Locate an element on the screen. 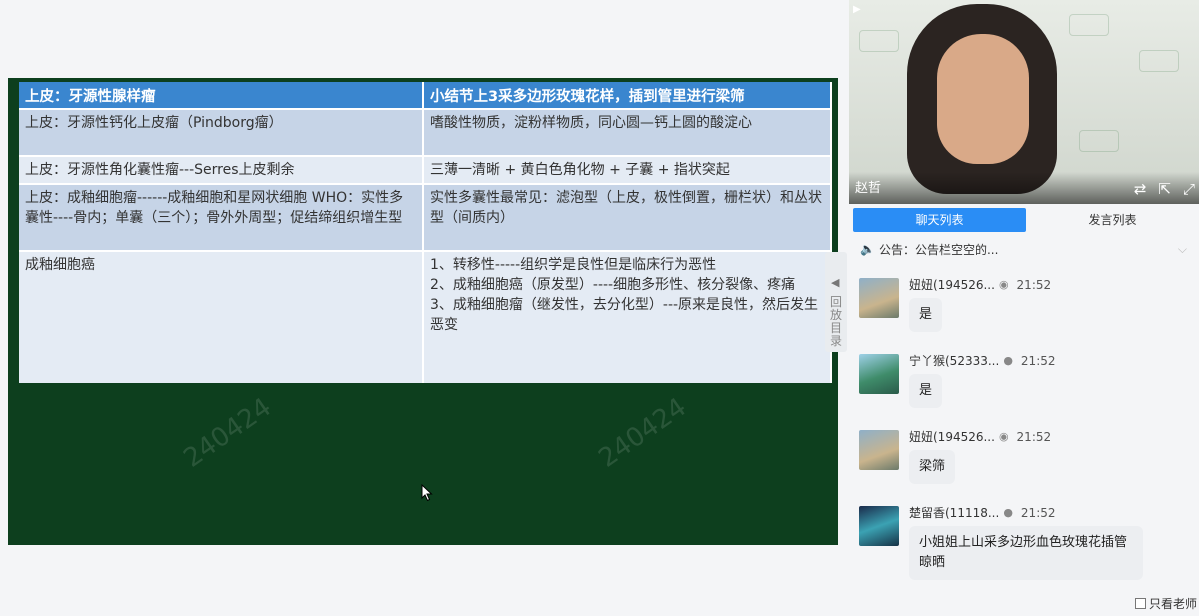 This screenshot has width=1199, height=616. tab-speaker-list: 发言列表 is located at coordinates (1112, 220).